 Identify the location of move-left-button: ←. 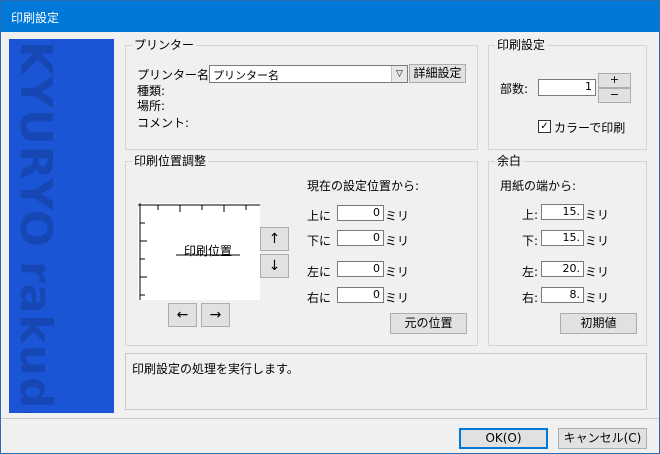
(182, 315).